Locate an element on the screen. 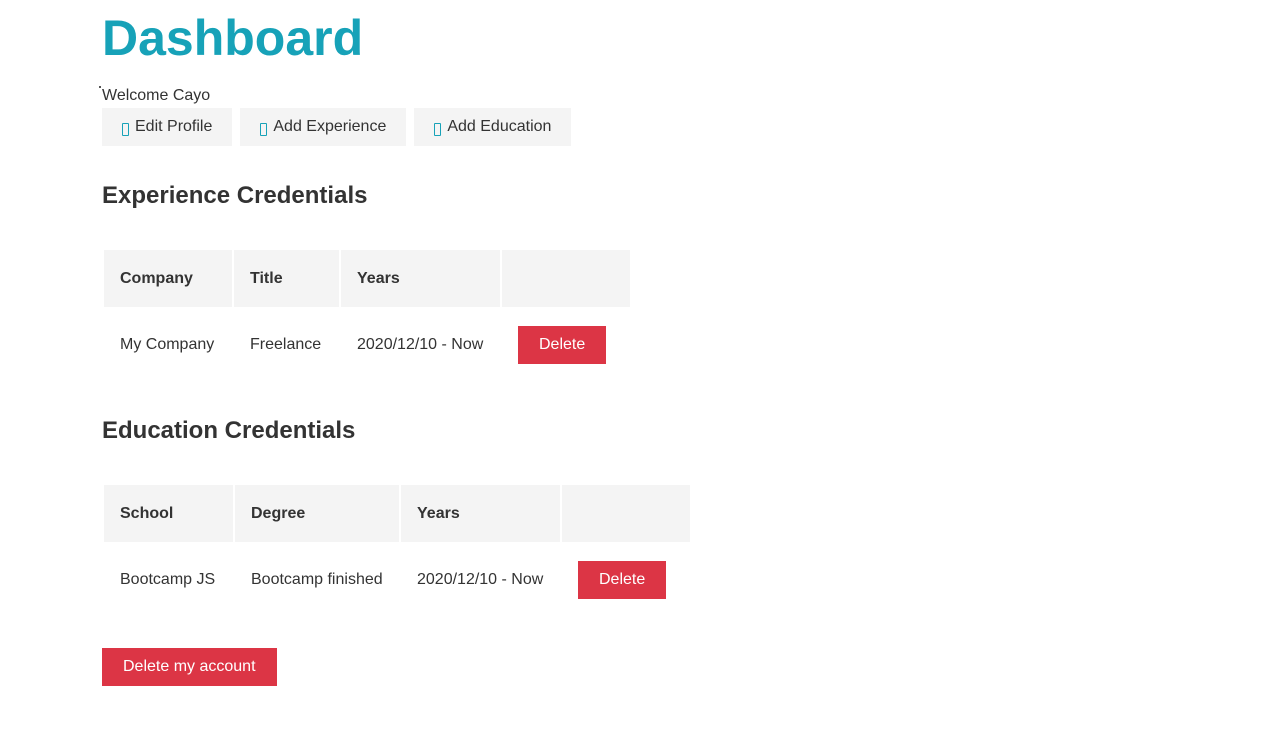 This screenshot has height=742, width=1284. education-header-row: School Degree Years is located at coordinates (397, 513).